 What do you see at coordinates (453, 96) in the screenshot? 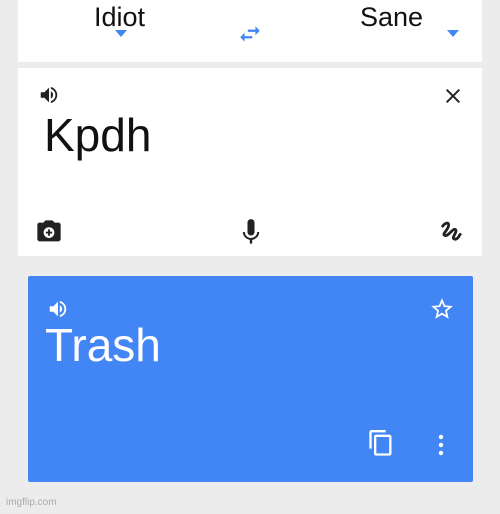
I see `close-icon` at bounding box center [453, 96].